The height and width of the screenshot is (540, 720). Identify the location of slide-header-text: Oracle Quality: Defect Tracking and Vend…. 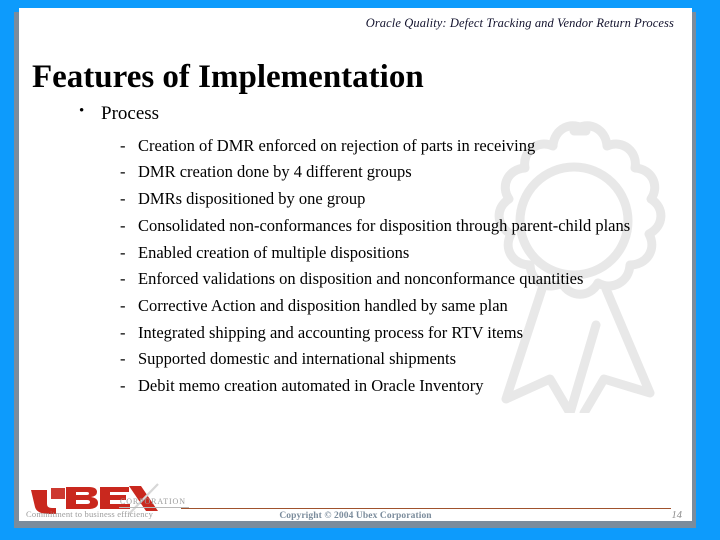
(519, 23).